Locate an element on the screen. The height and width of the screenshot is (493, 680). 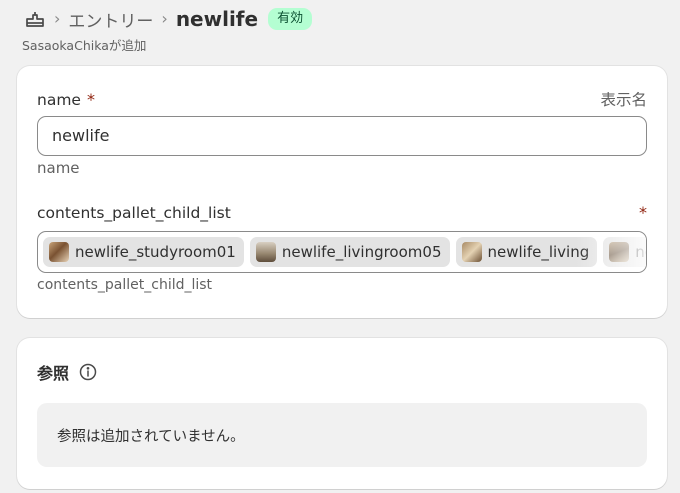
page-subtitle: SasaokaChikaが追加 is located at coordinates (84, 45).